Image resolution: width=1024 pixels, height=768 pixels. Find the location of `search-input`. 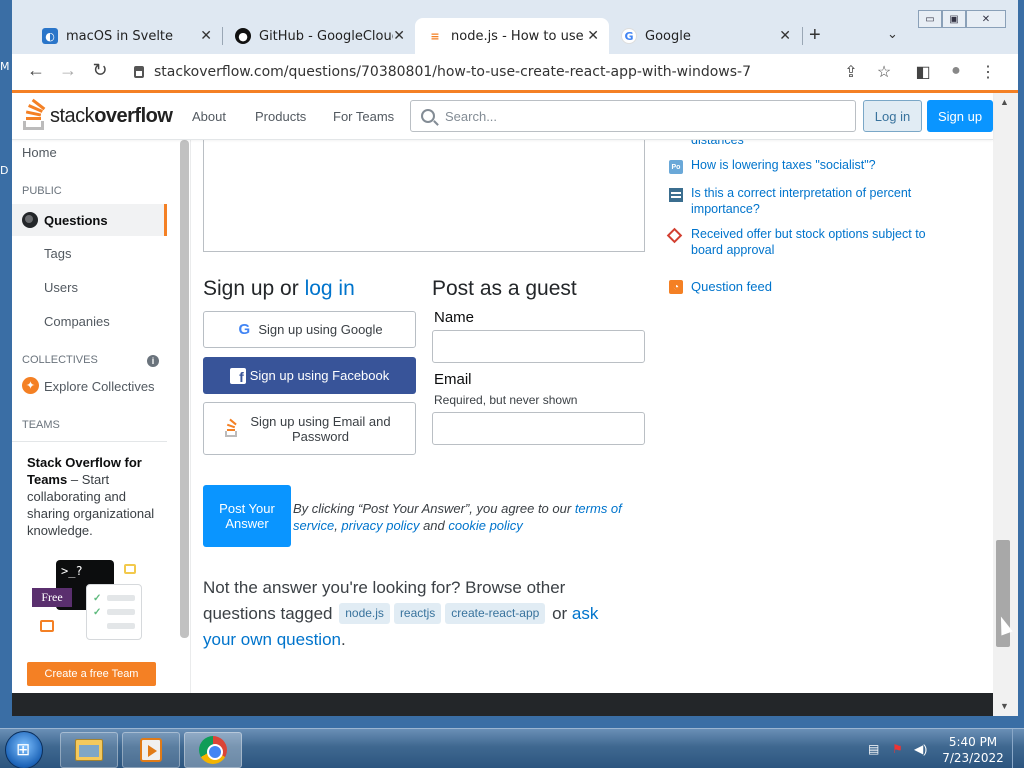

search-input is located at coordinates (635, 116).